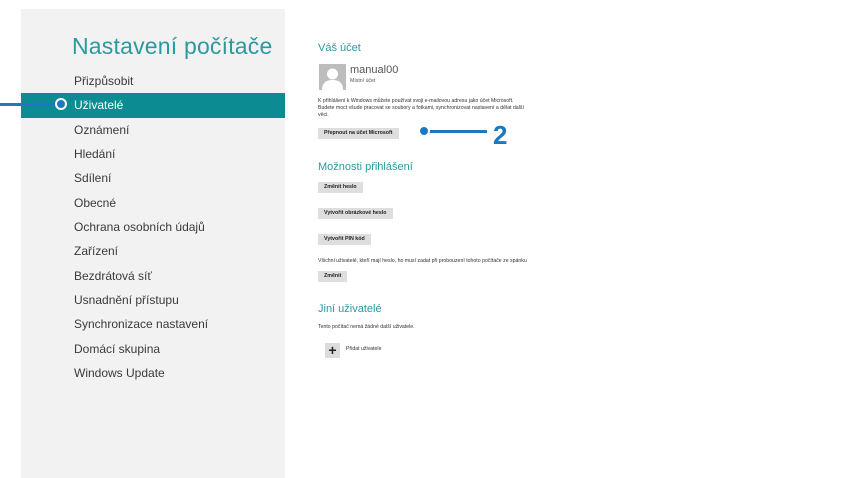  Describe the element at coordinates (344, 239) in the screenshot. I see `create-pin-button: Vytvořit PIN kód` at that location.